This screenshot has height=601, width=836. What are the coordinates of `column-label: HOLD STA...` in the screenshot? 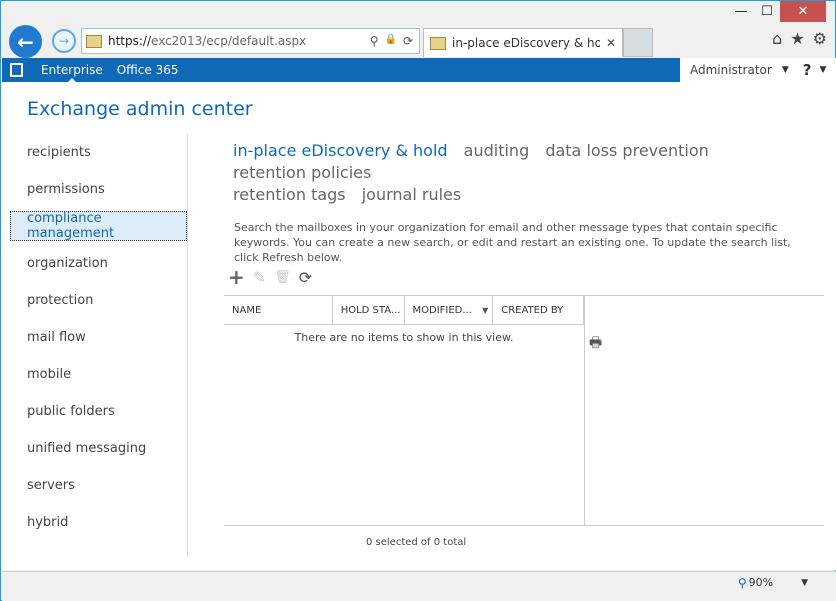 It's located at (370, 310).